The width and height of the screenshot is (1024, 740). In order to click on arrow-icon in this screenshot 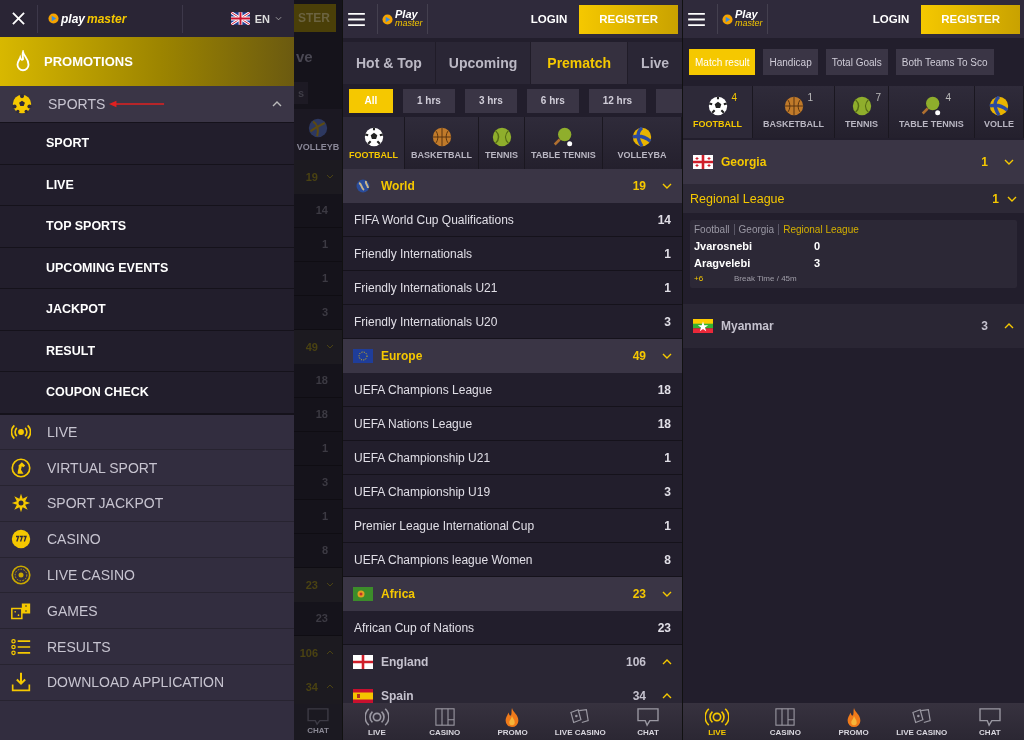, I will do `click(137, 104)`.